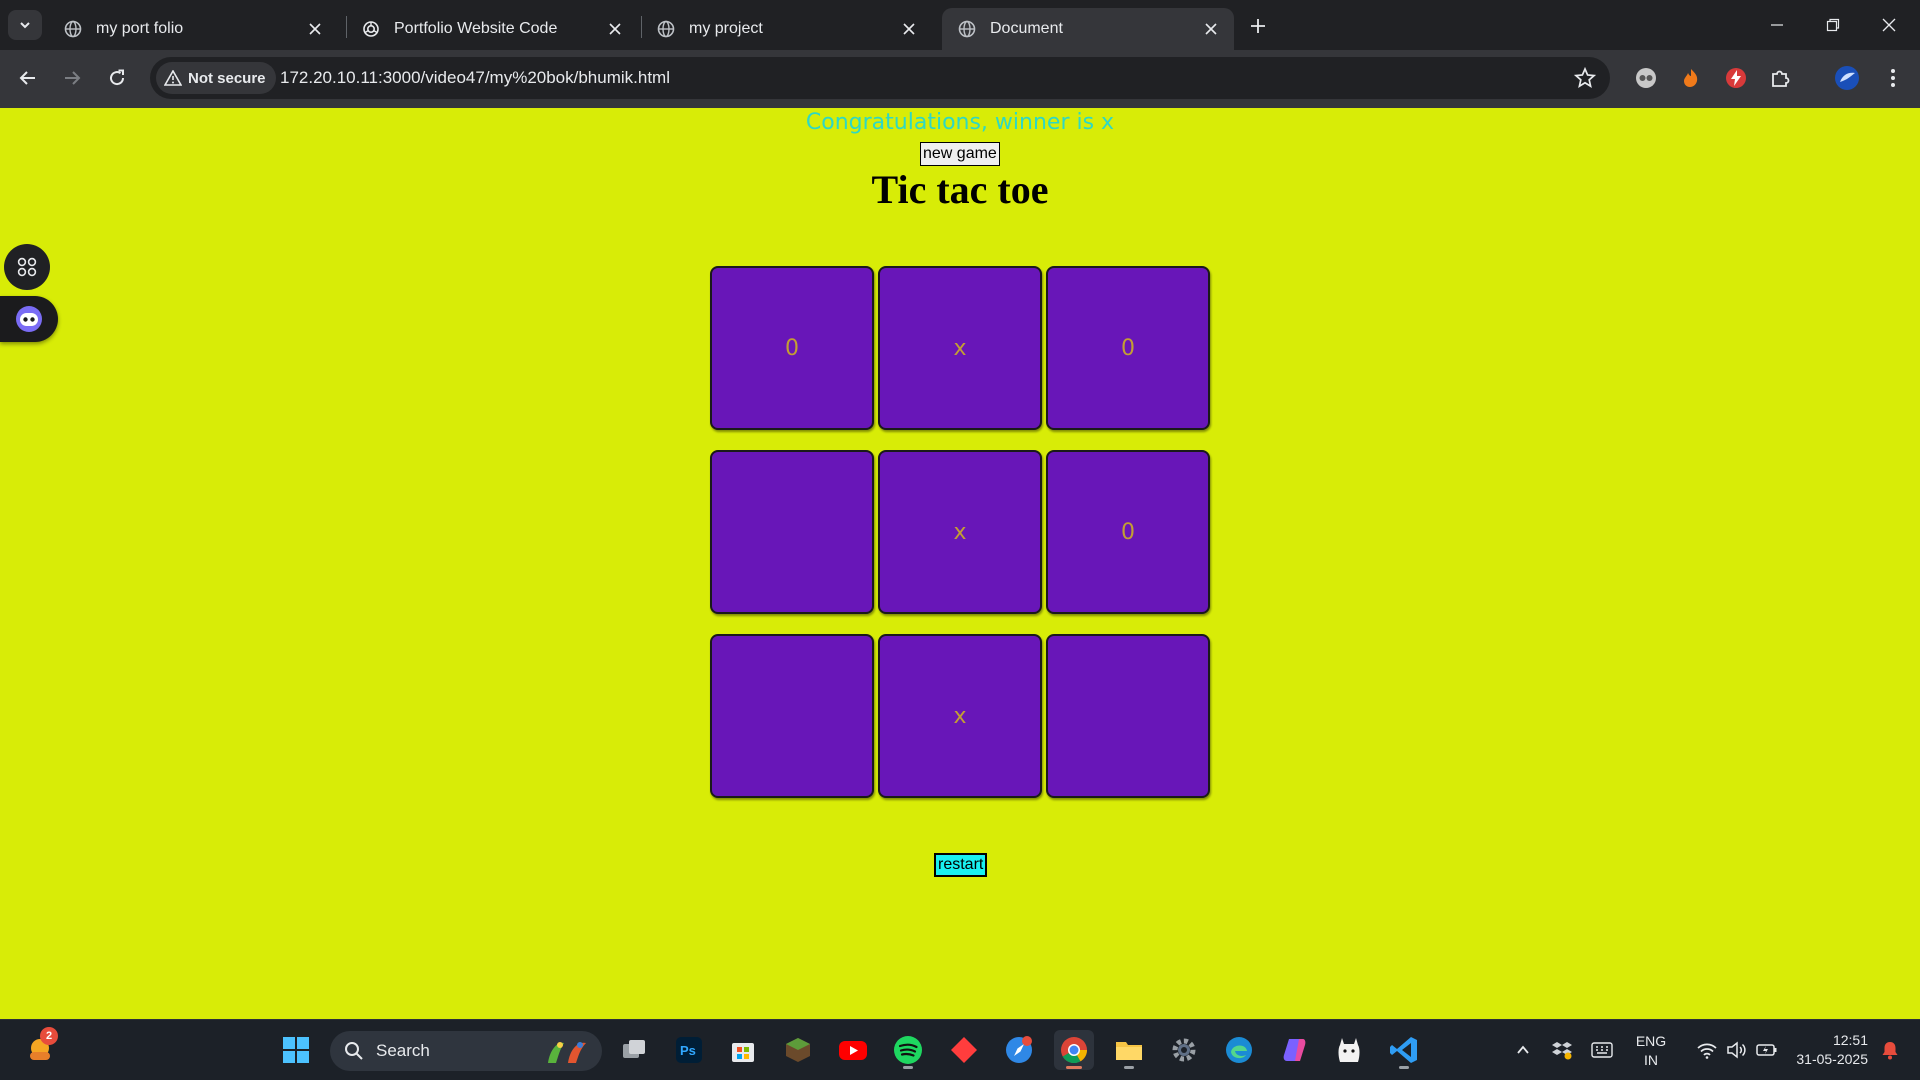 This screenshot has height=1080, width=1920. I want to click on extension-flame-icon, so click(1691, 78).